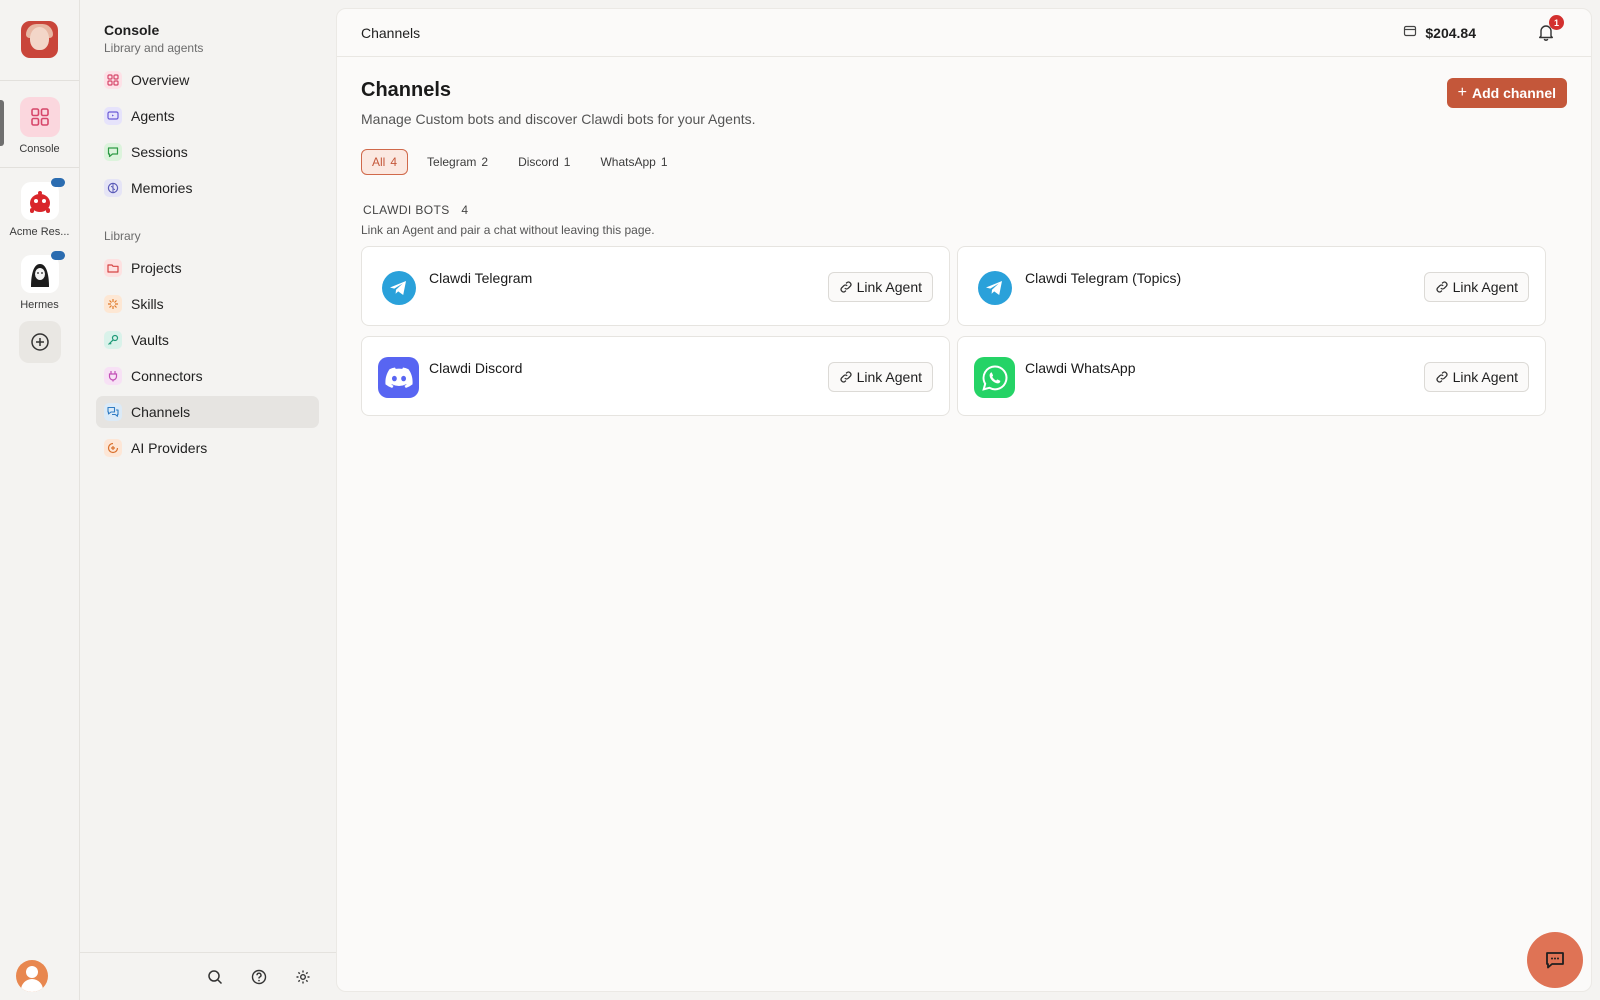  Describe the element at coordinates (113, 268) in the screenshot. I see `projects-icon` at that location.